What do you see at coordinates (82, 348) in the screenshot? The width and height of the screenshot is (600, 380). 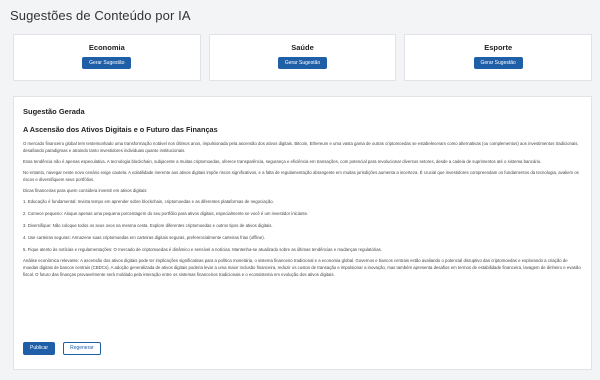 I see `regenerate-button: Regenerar` at bounding box center [82, 348].